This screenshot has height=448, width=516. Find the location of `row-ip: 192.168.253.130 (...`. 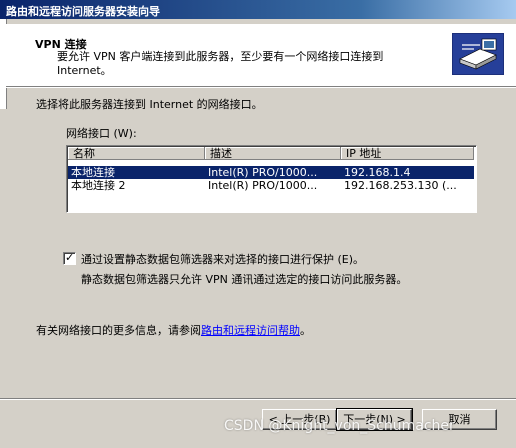

row-ip: 192.168.253.130 (... is located at coordinates (400, 185).